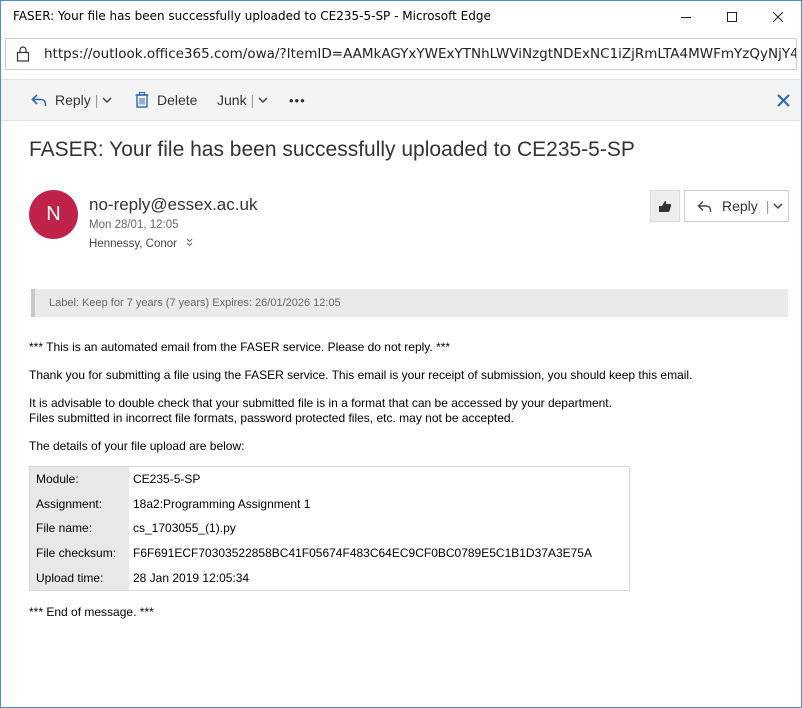 This screenshot has height=708, width=802. I want to click on close-message-button, so click(783, 100).